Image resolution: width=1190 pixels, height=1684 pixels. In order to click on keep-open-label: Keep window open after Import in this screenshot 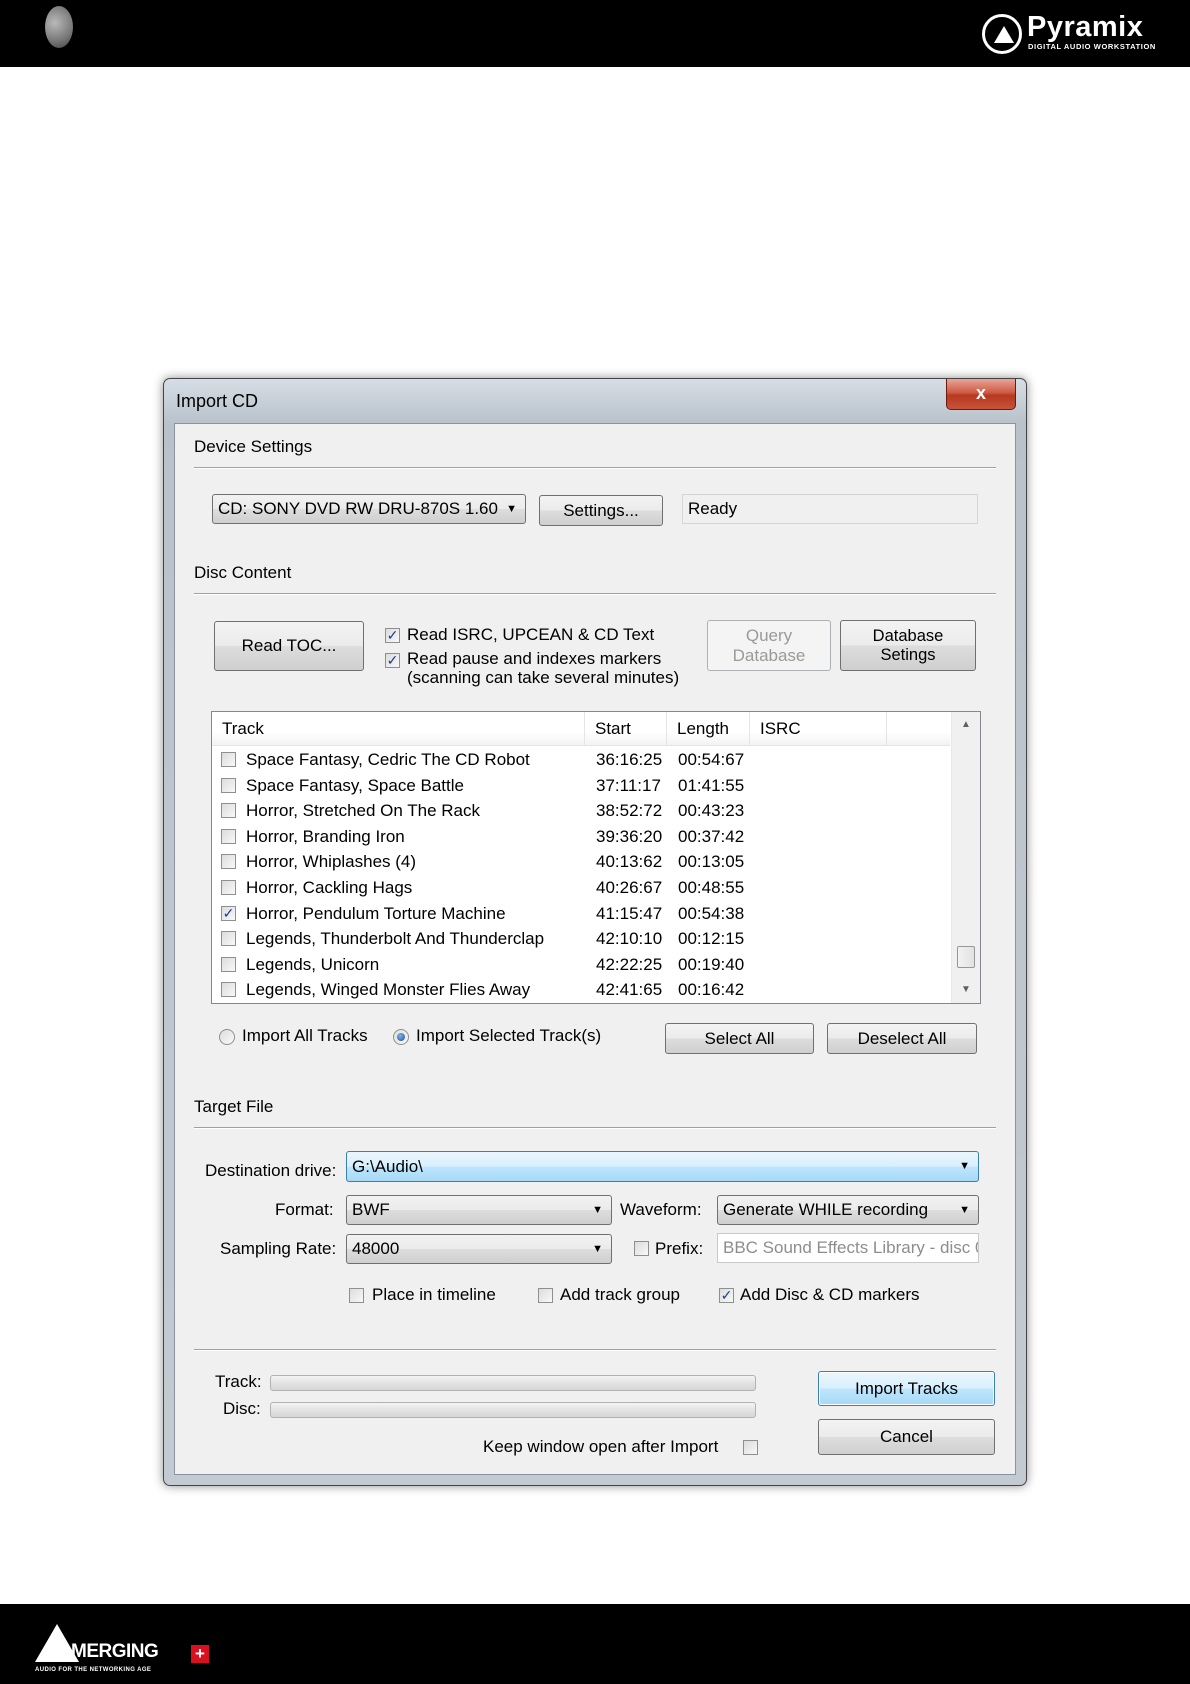, I will do `click(601, 1446)`.